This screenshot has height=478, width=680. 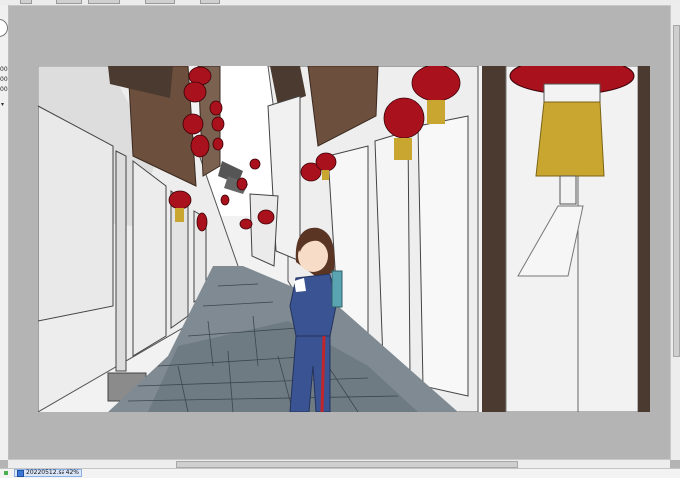 What do you see at coordinates (45, 472) in the screenshot?
I see `document-file-name: 20220512.sai2` at bounding box center [45, 472].